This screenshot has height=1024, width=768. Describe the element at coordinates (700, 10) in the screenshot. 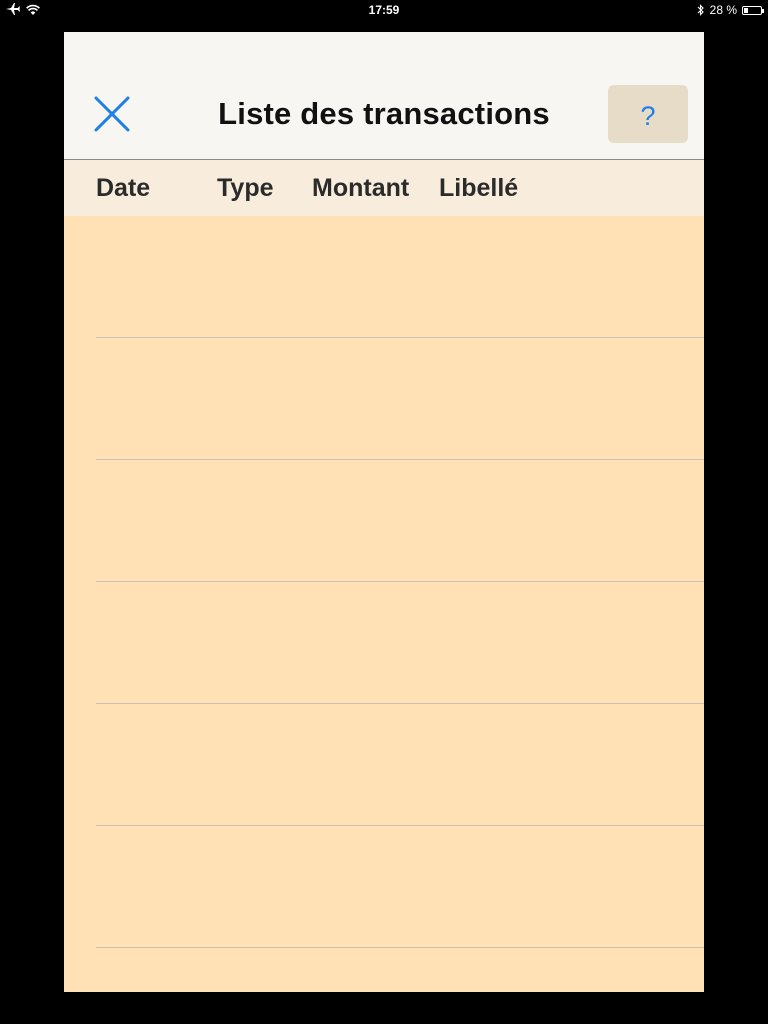

I see `bluetooth-icon` at that location.